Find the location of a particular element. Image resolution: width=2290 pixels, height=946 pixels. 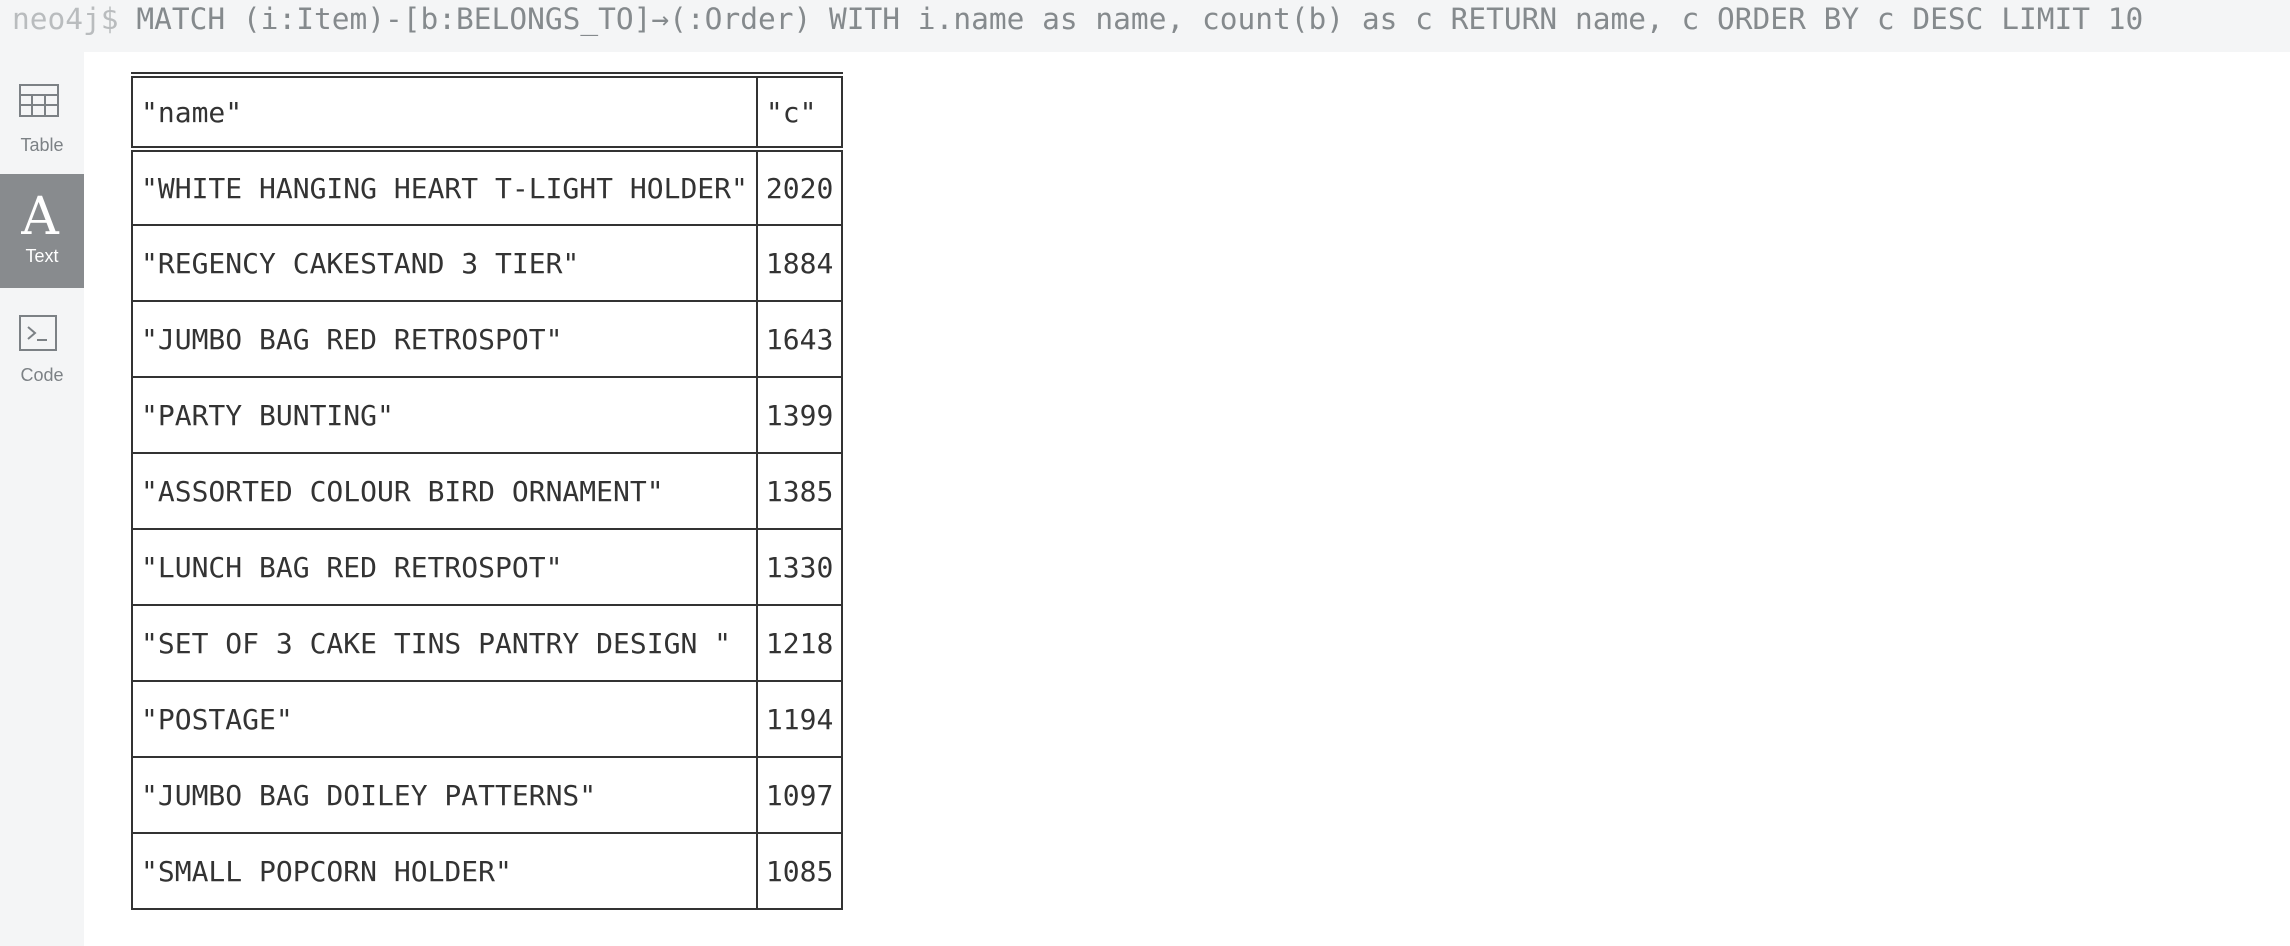

cell-count: 2020 is located at coordinates (799, 187).